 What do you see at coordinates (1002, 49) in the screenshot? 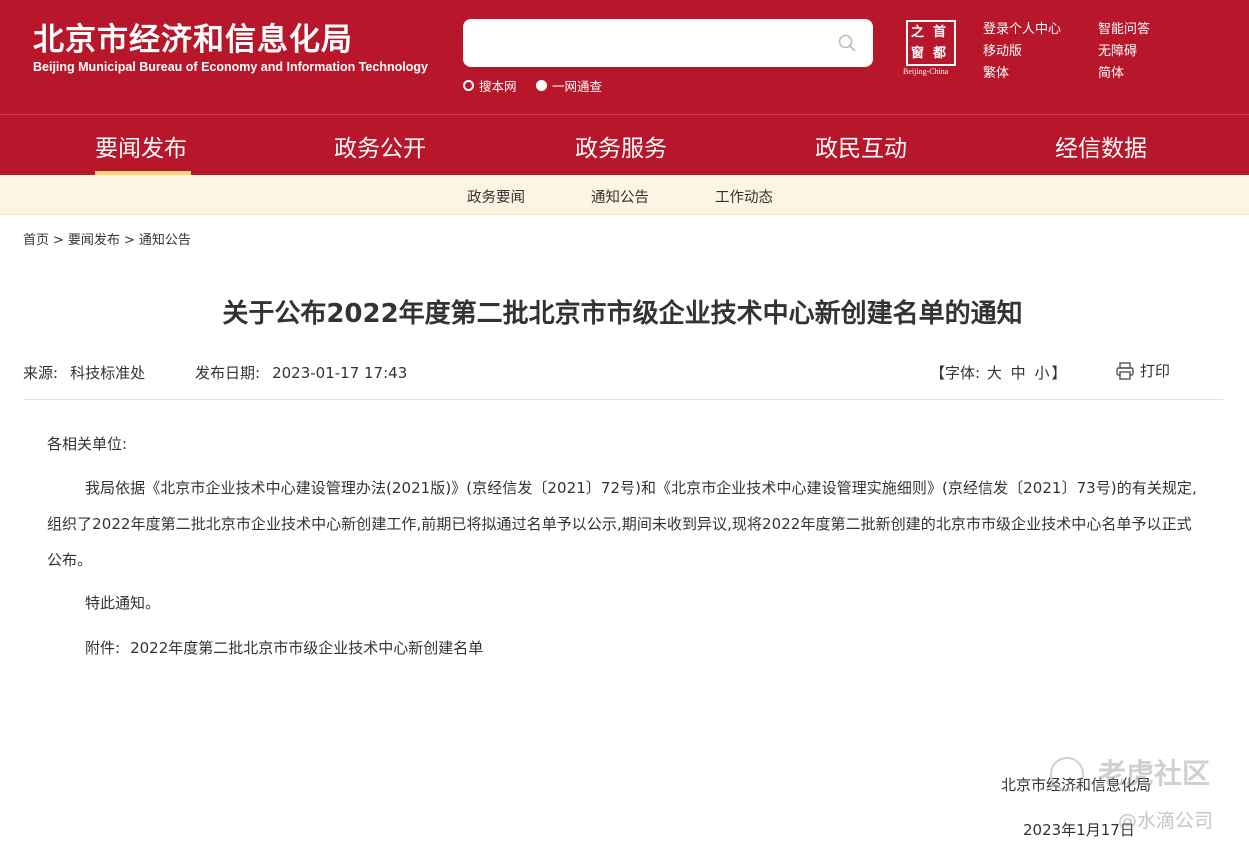
I see `mobile-version-link: 移动版` at bounding box center [1002, 49].